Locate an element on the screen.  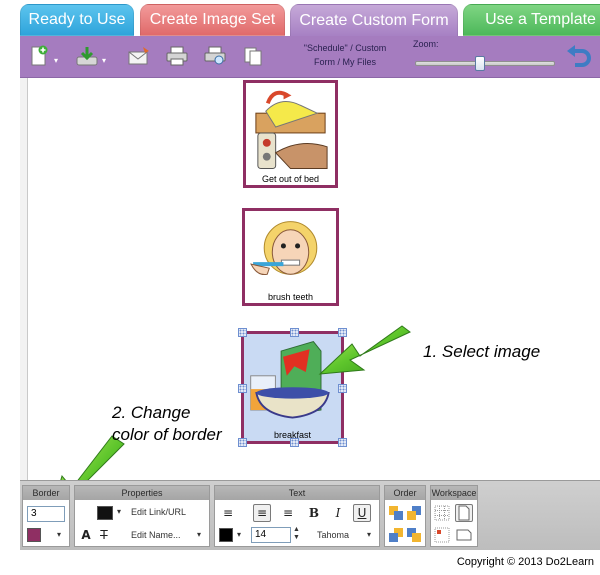
workspace-group: Workspace is located at coordinates (454, 516).